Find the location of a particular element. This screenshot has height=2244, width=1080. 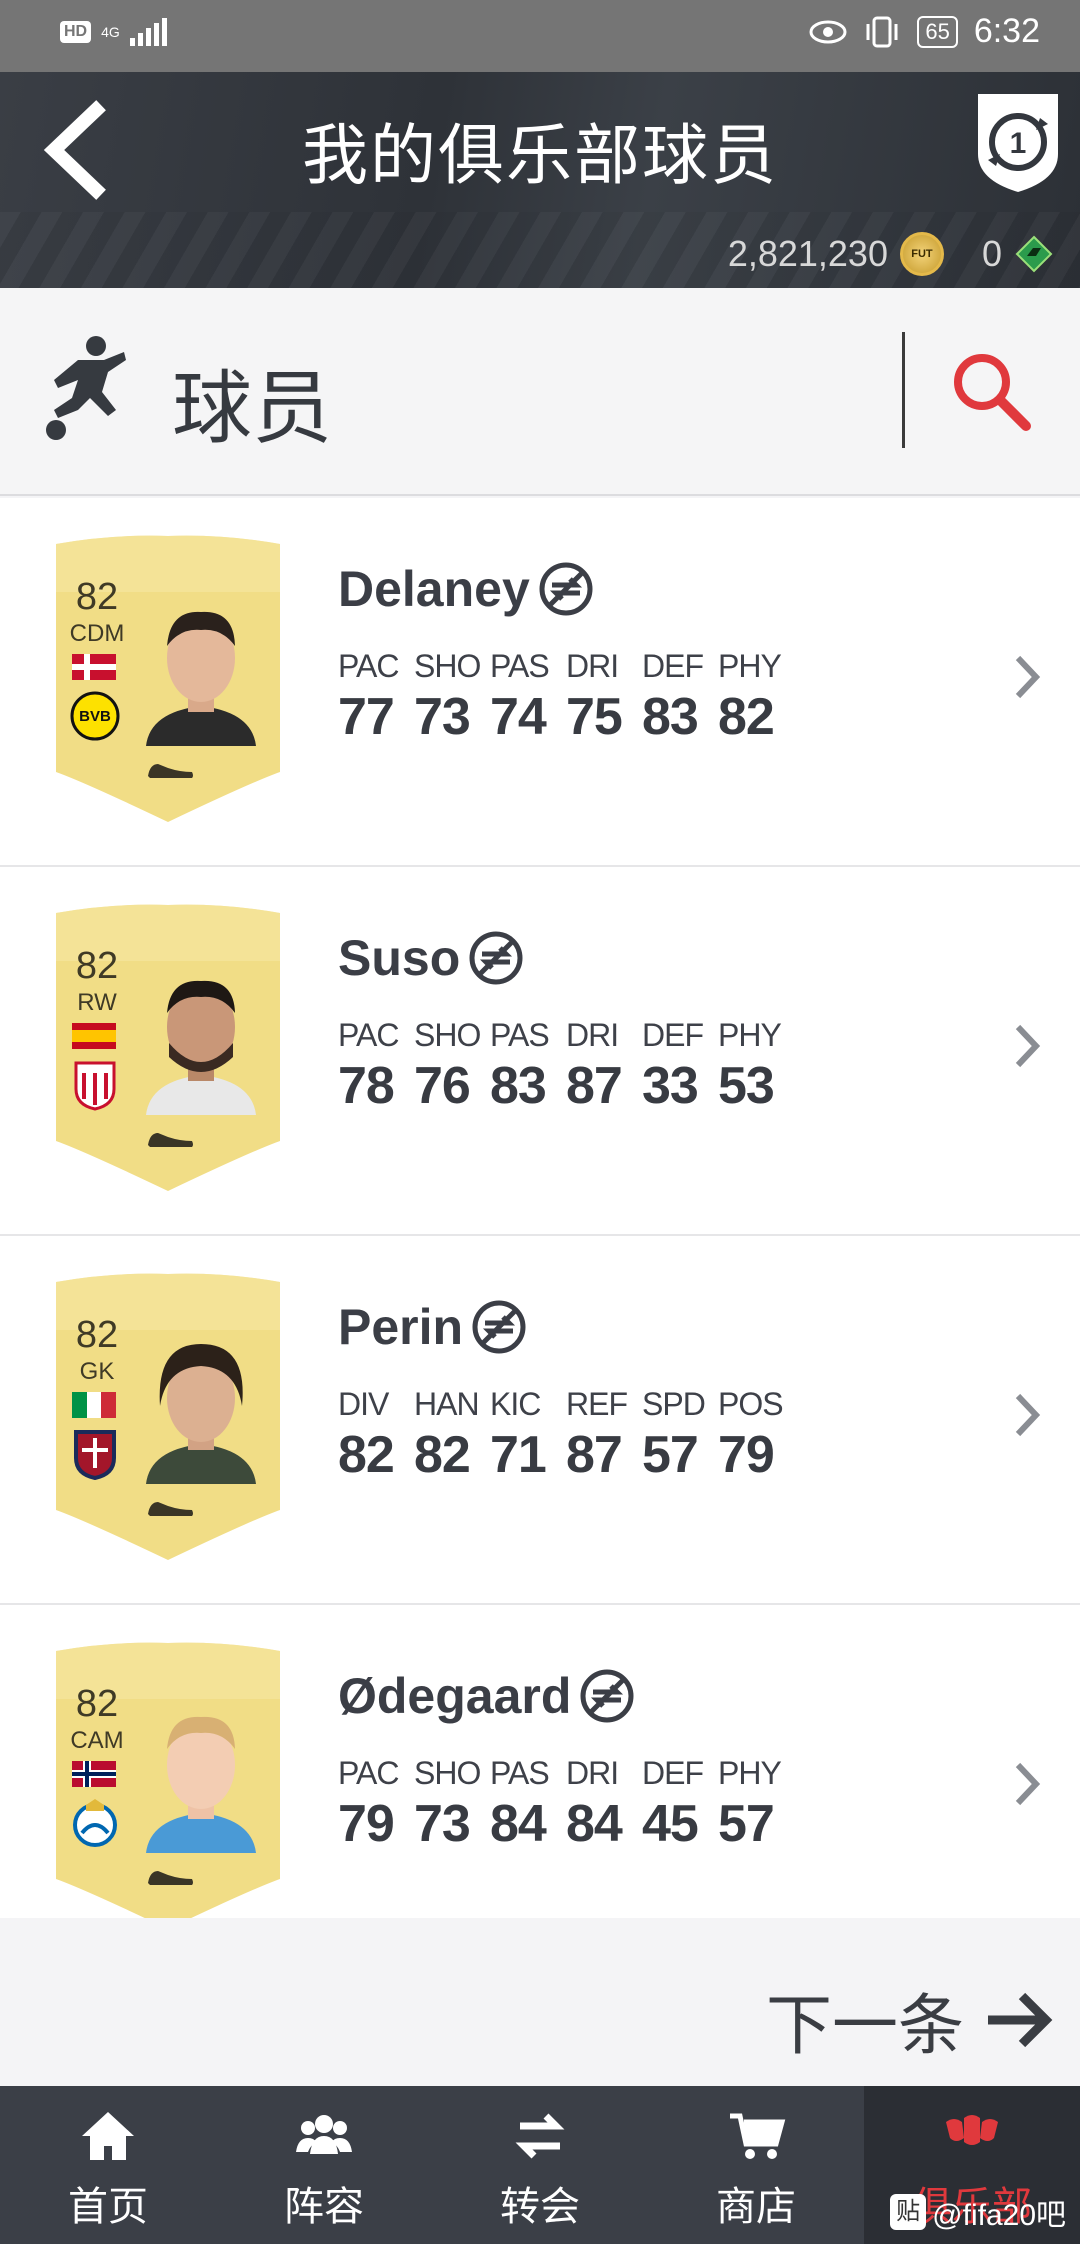

player-stats: PAC 77 SHO 73 PAS 74 DRI 75 DEF 83 PHY 82 is located at coordinates (566, 697).